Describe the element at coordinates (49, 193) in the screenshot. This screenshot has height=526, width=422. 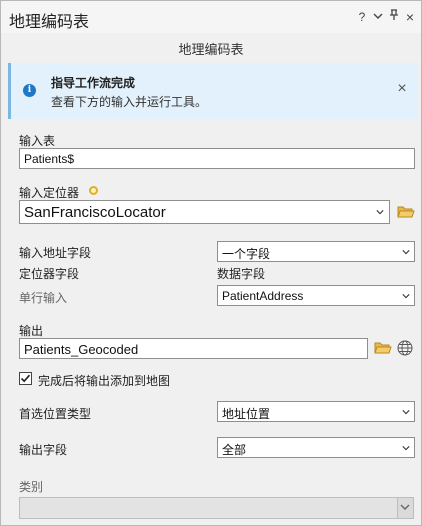
I see `locator-label: 输入定位器` at that location.